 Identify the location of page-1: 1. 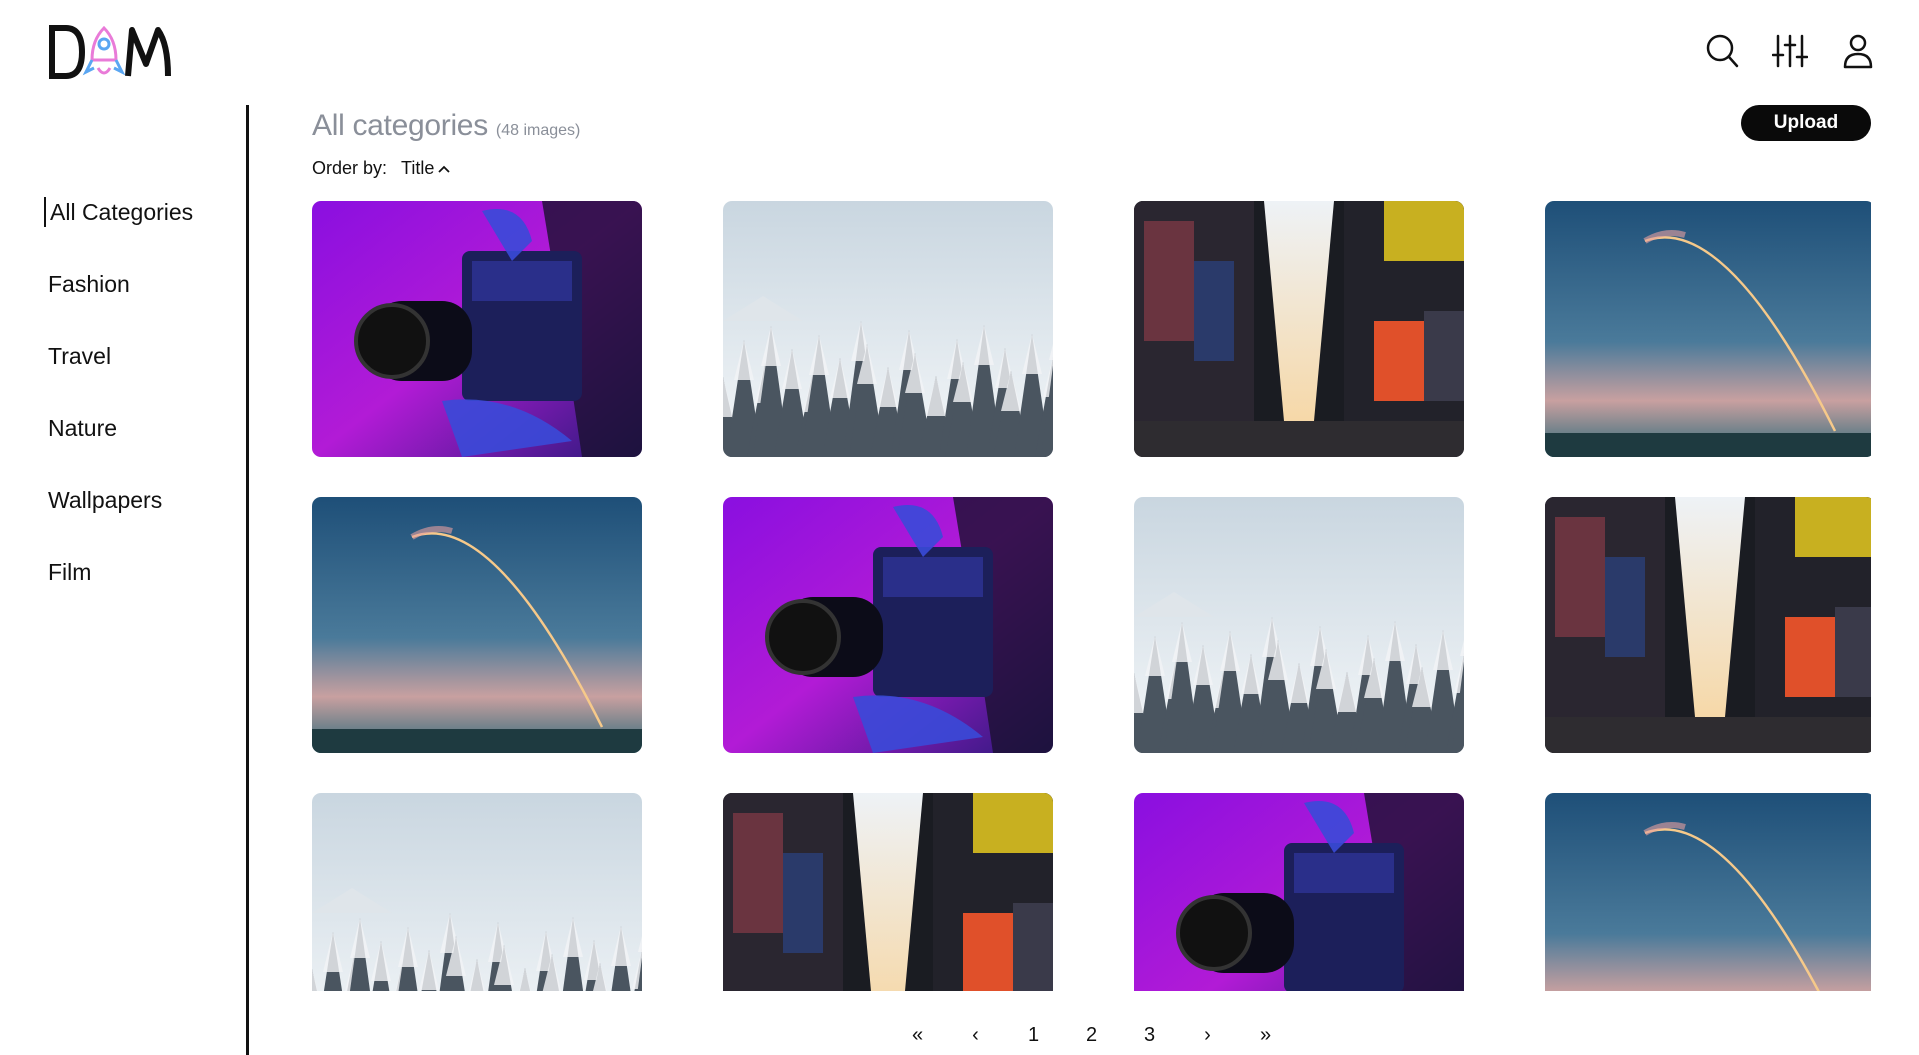
(1034, 1035).